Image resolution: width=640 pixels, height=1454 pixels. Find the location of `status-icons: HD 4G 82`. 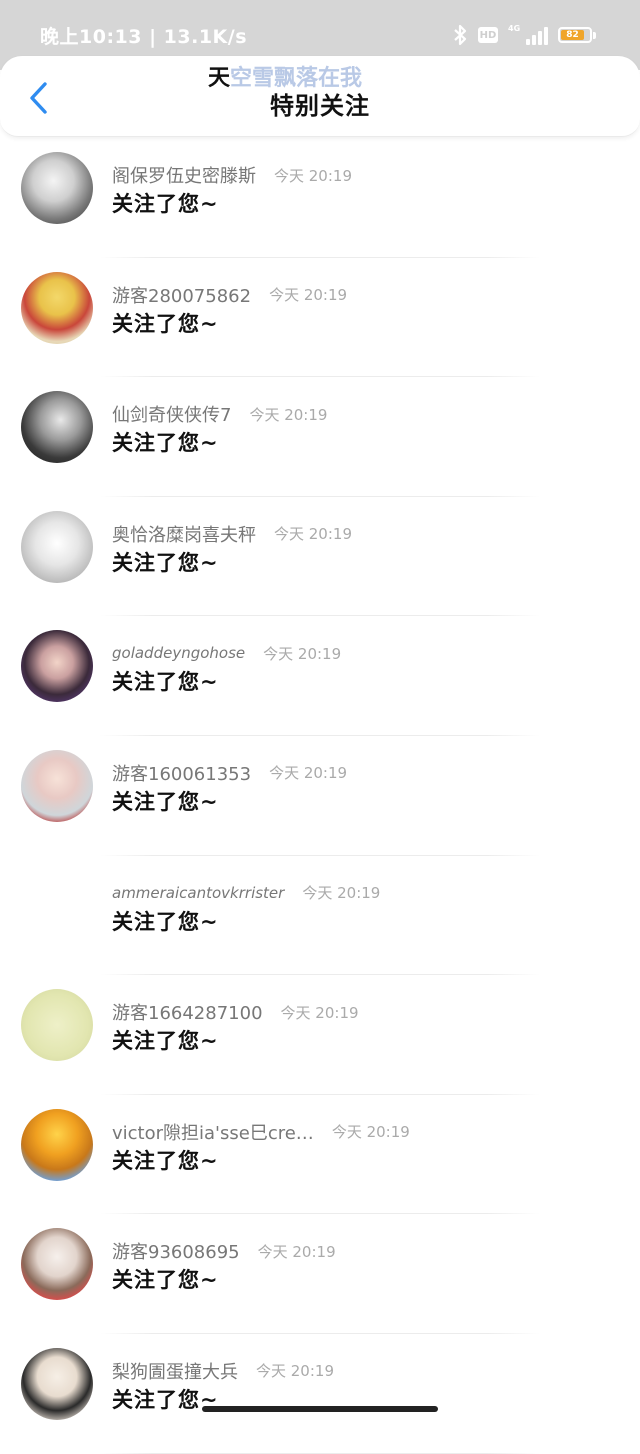

status-icons: HD 4G 82 is located at coordinates (524, 35).